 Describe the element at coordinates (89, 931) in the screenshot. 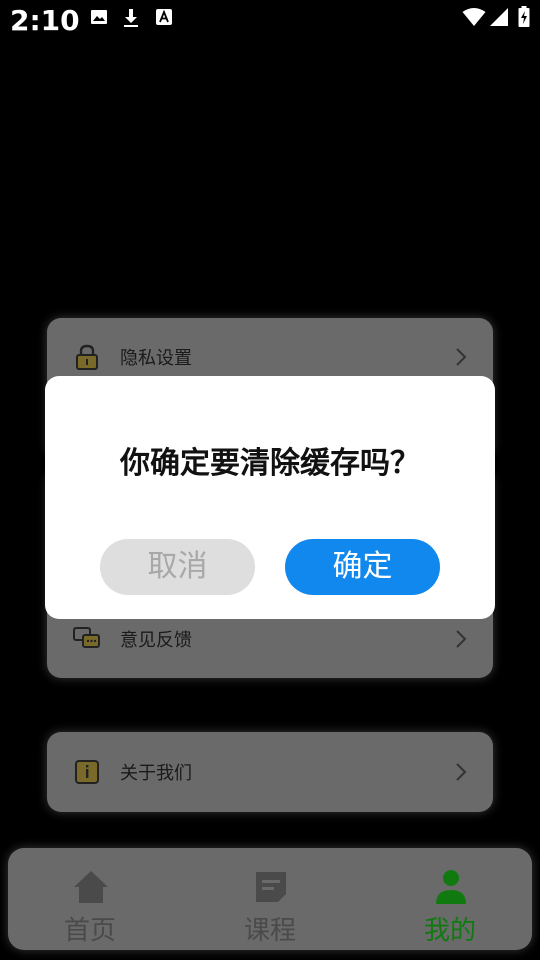

I see `nav-label: 首页` at that location.